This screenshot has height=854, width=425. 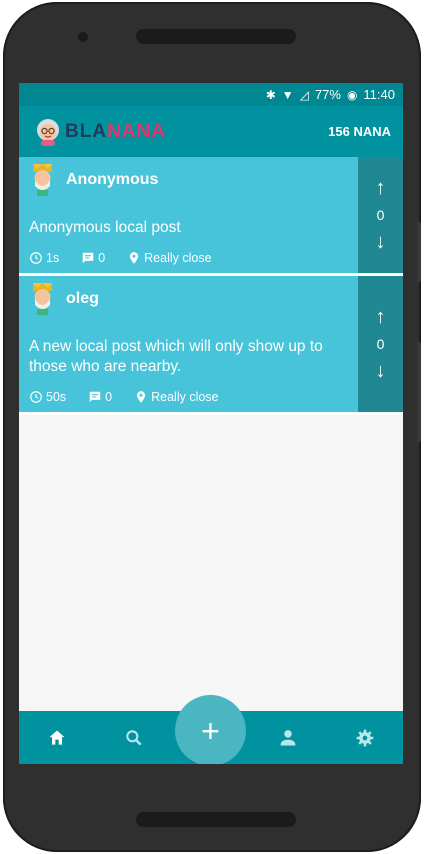 What do you see at coordinates (379, 94) in the screenshot?
I see `clock: 11:40` at bounding box center [379, 94].